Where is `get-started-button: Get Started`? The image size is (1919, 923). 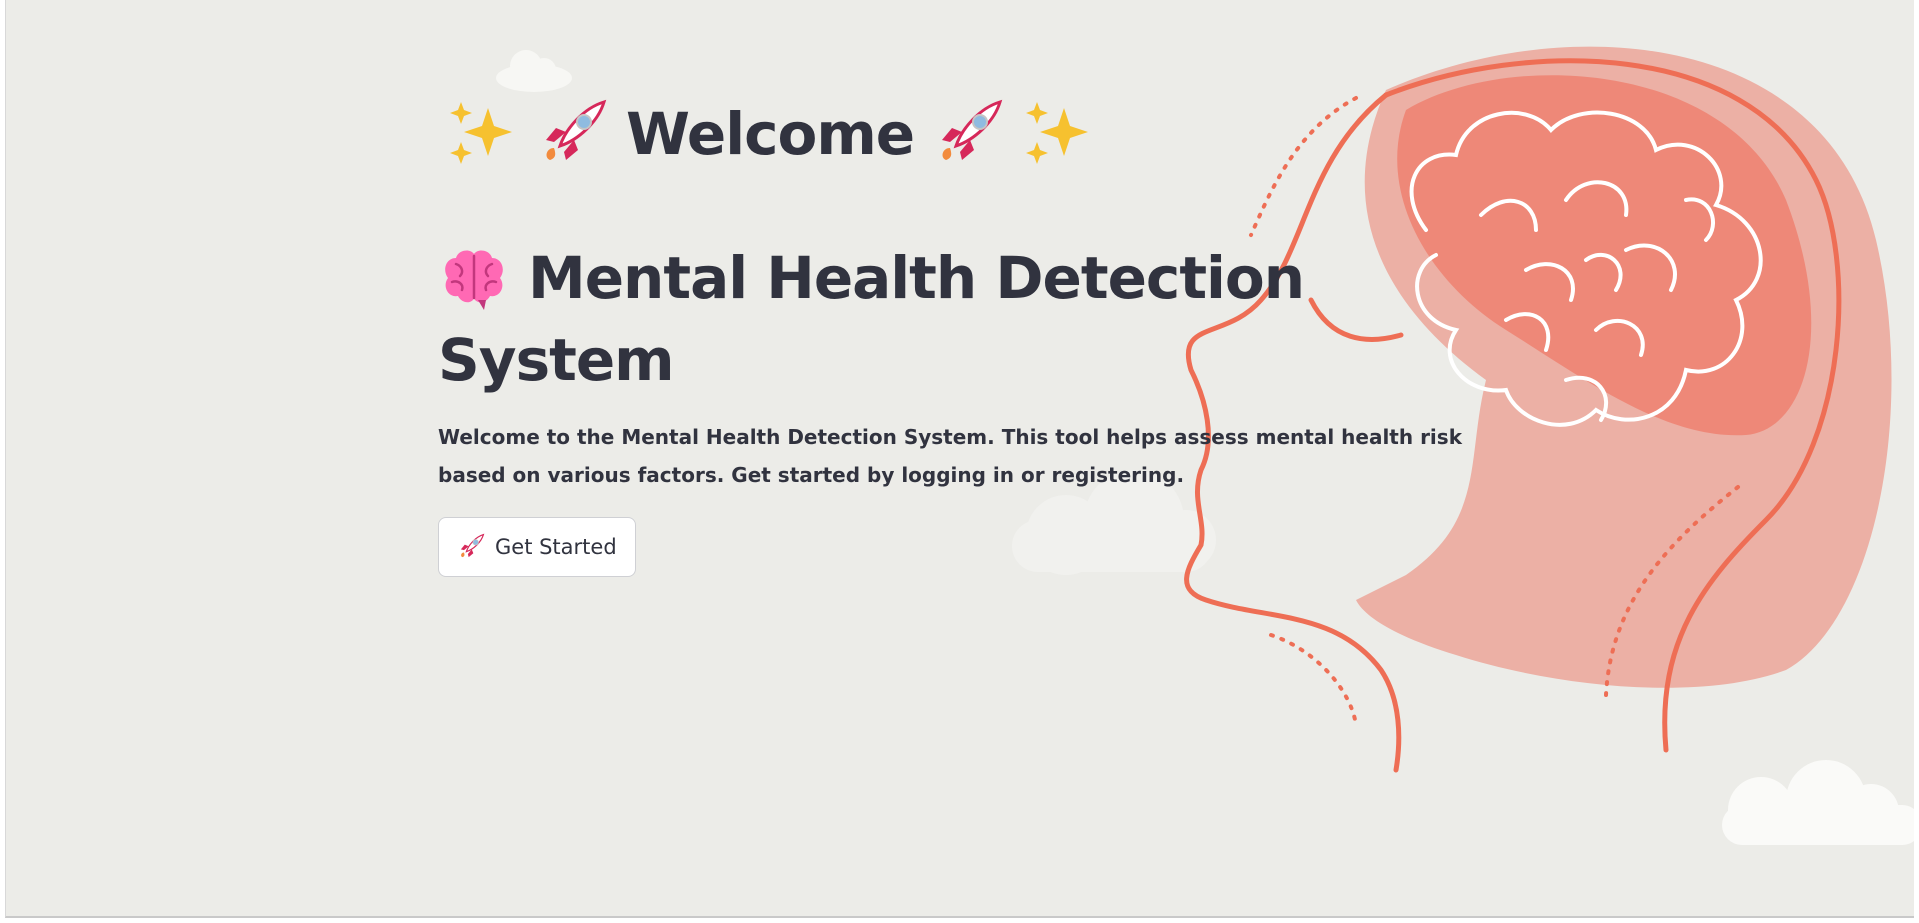 get-started-button: Get Started is located at coordinates (537, 547).